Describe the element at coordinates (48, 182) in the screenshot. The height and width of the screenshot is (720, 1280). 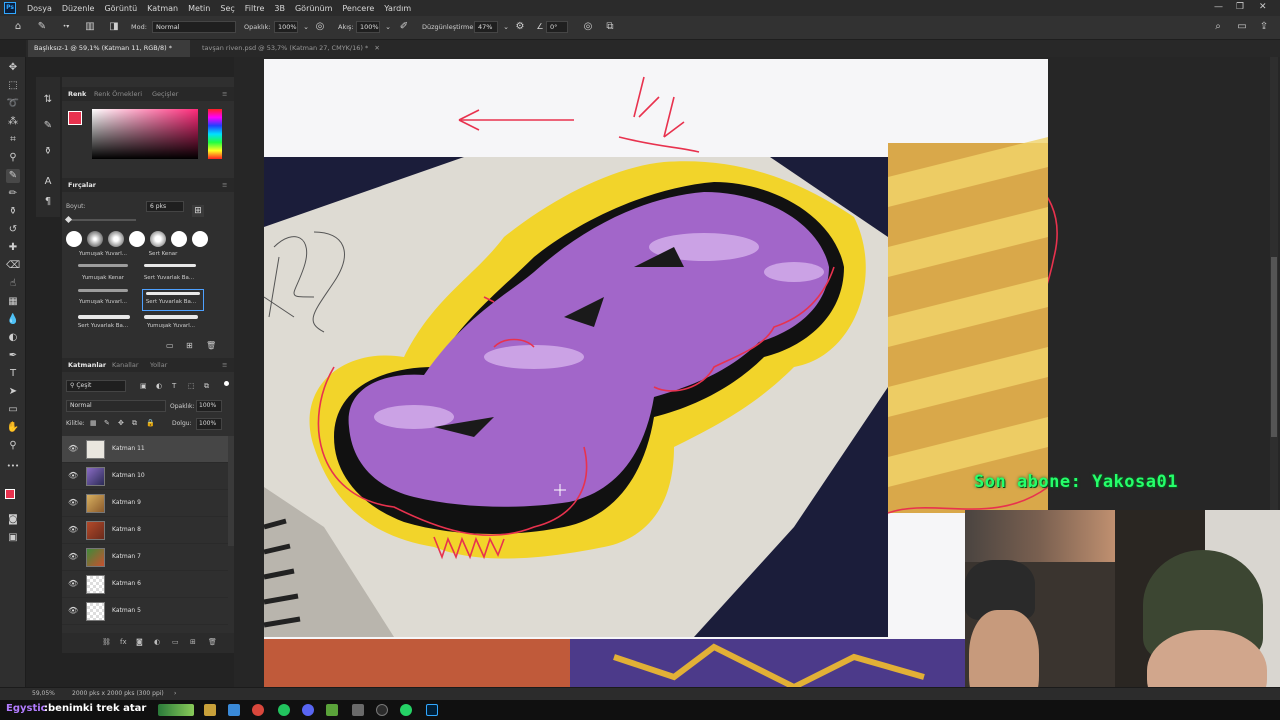
I see `character-panel-icon: A` at that location.